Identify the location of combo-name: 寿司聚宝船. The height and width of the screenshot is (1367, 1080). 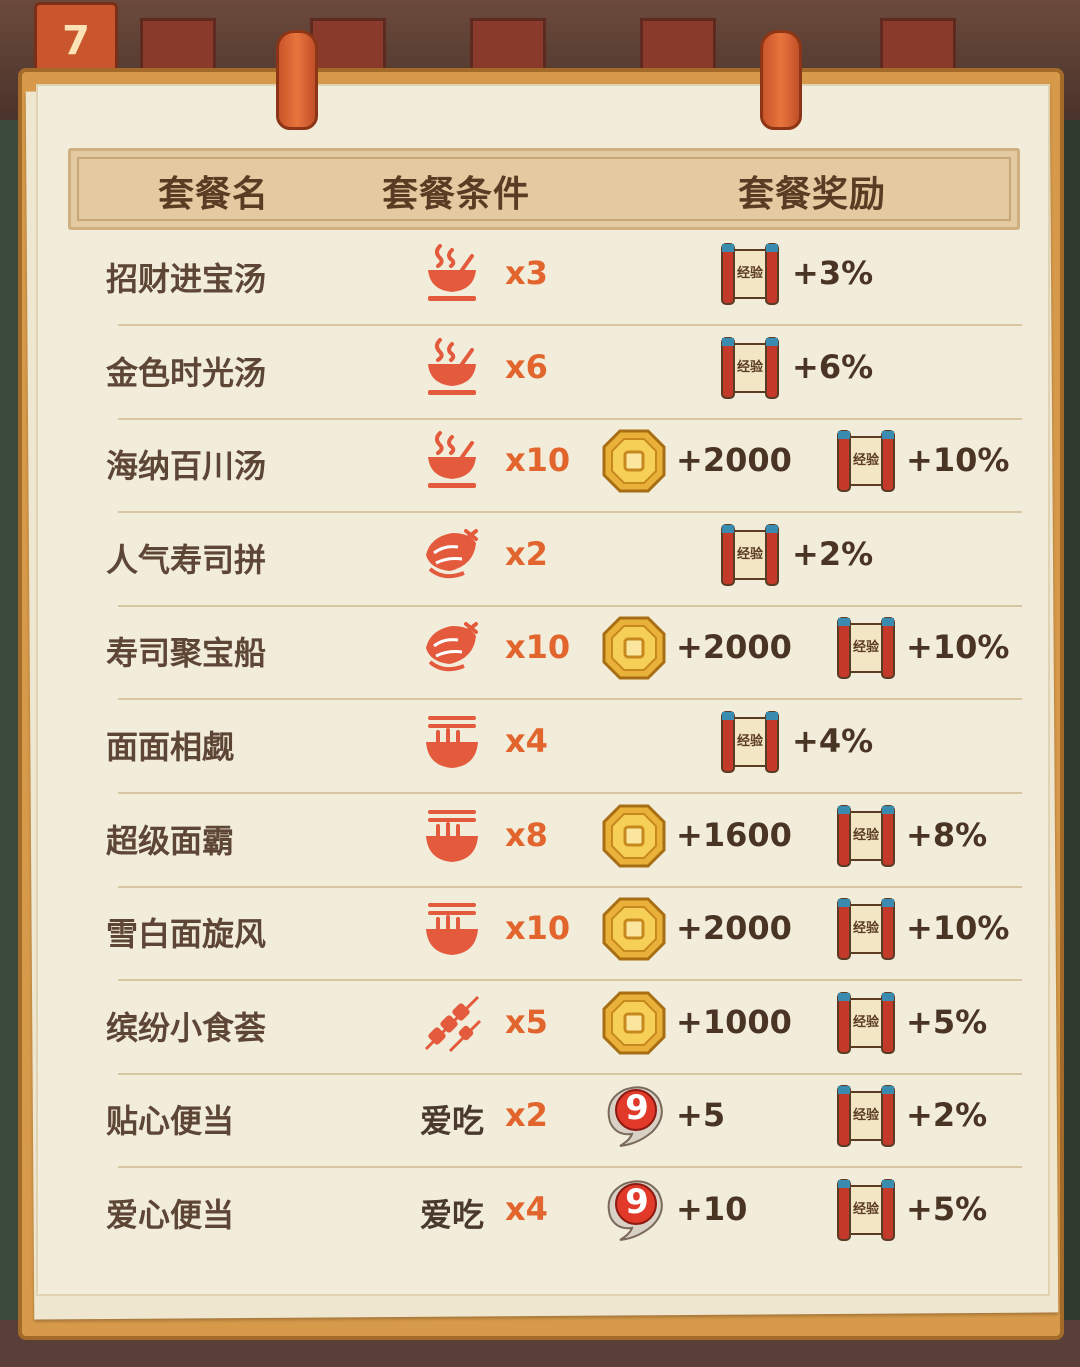
(186, 653).